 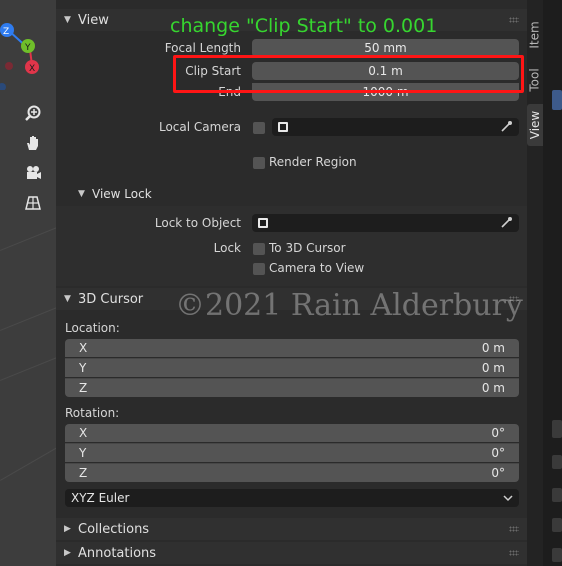 What do you see at coordinates (552, 283) in the screenshot?
I see `adjacent-editor-edge` at bounding box center [552, 283].